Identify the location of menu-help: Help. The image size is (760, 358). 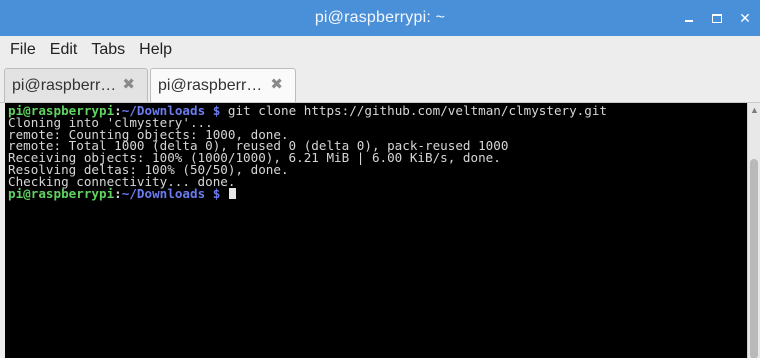
(155, 50).